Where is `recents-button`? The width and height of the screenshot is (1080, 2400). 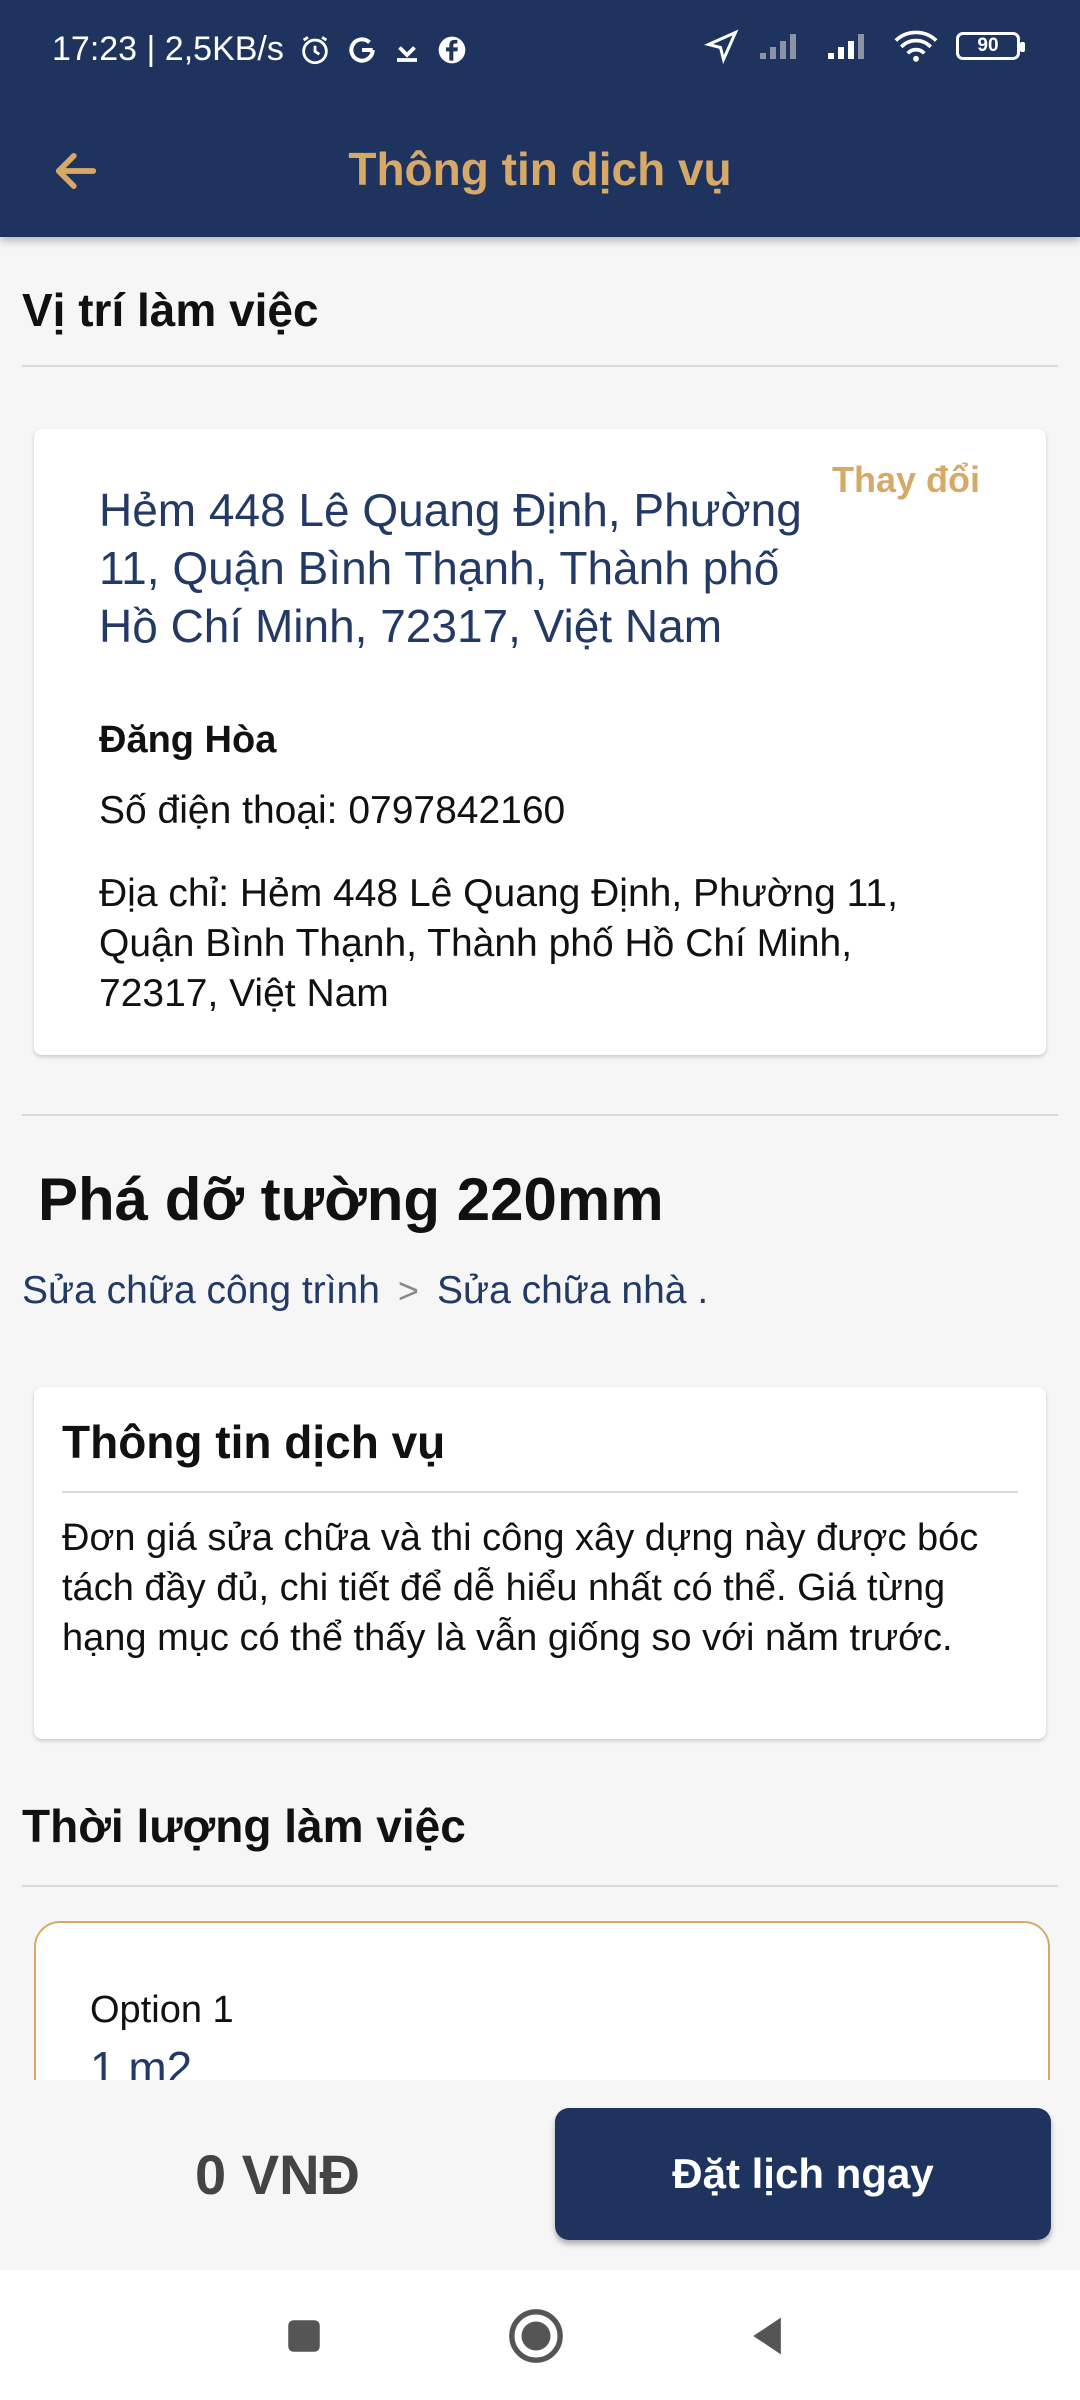
recents-button is located at coordinates (304, 2336).